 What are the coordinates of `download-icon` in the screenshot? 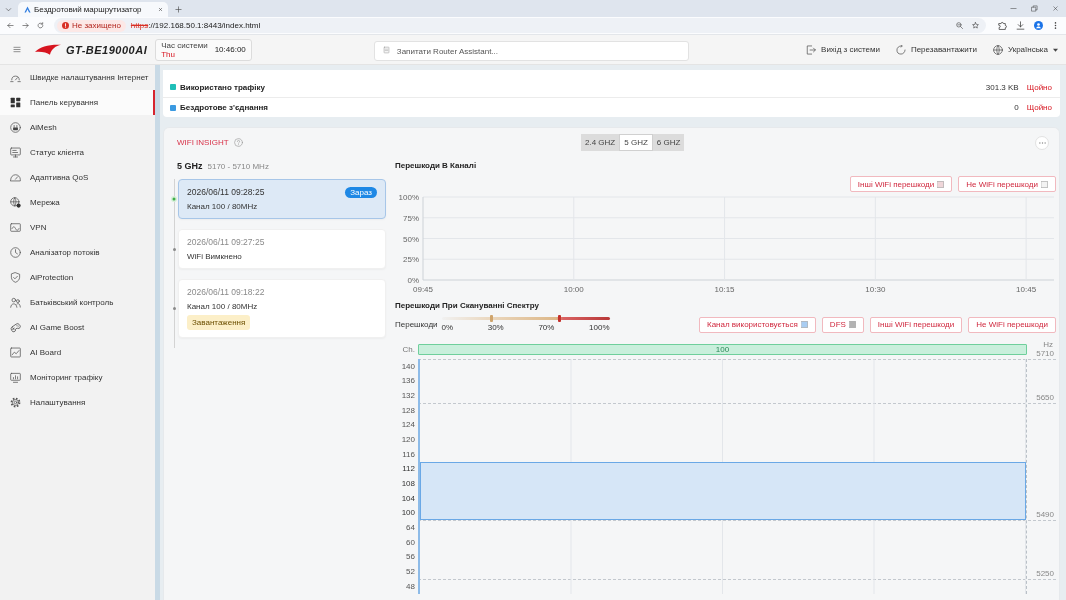 It's located at (1020, 25).